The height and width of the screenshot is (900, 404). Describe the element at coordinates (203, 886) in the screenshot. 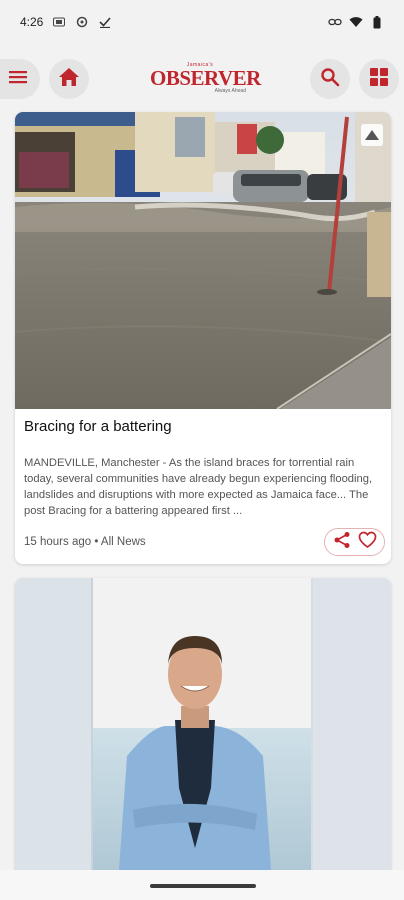

I see `gesture-handle` at that location.